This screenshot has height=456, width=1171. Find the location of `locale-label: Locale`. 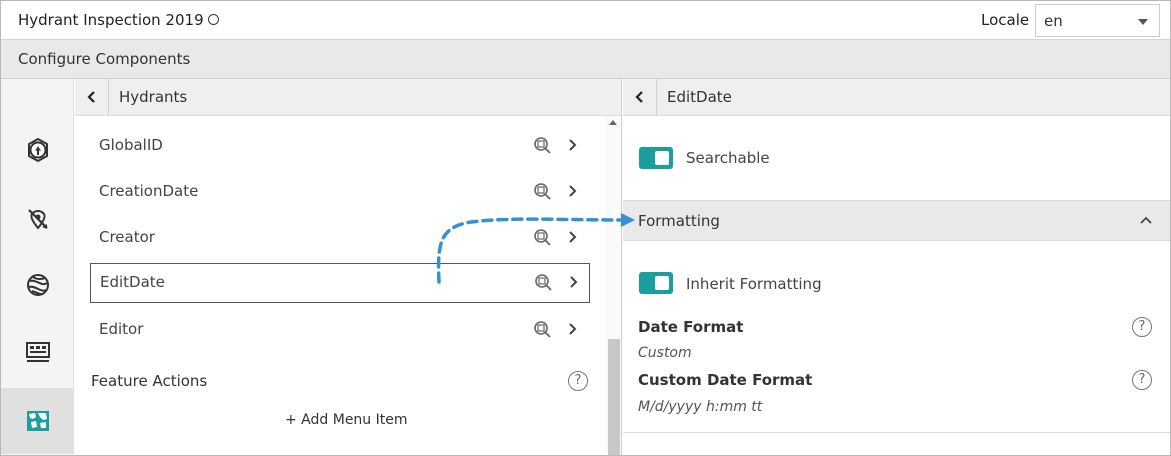

locale-label: Locale is located at coordinates (1005, 20).